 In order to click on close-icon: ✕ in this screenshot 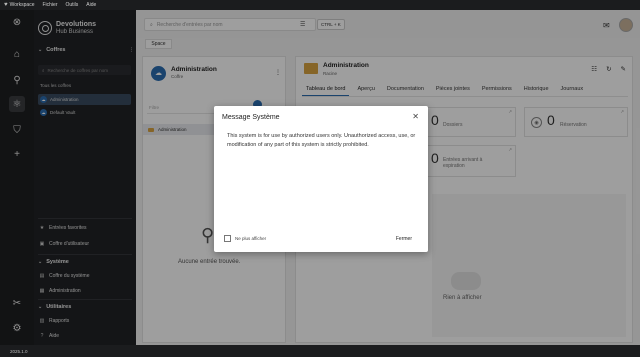, I will do `click(415, 116)`.